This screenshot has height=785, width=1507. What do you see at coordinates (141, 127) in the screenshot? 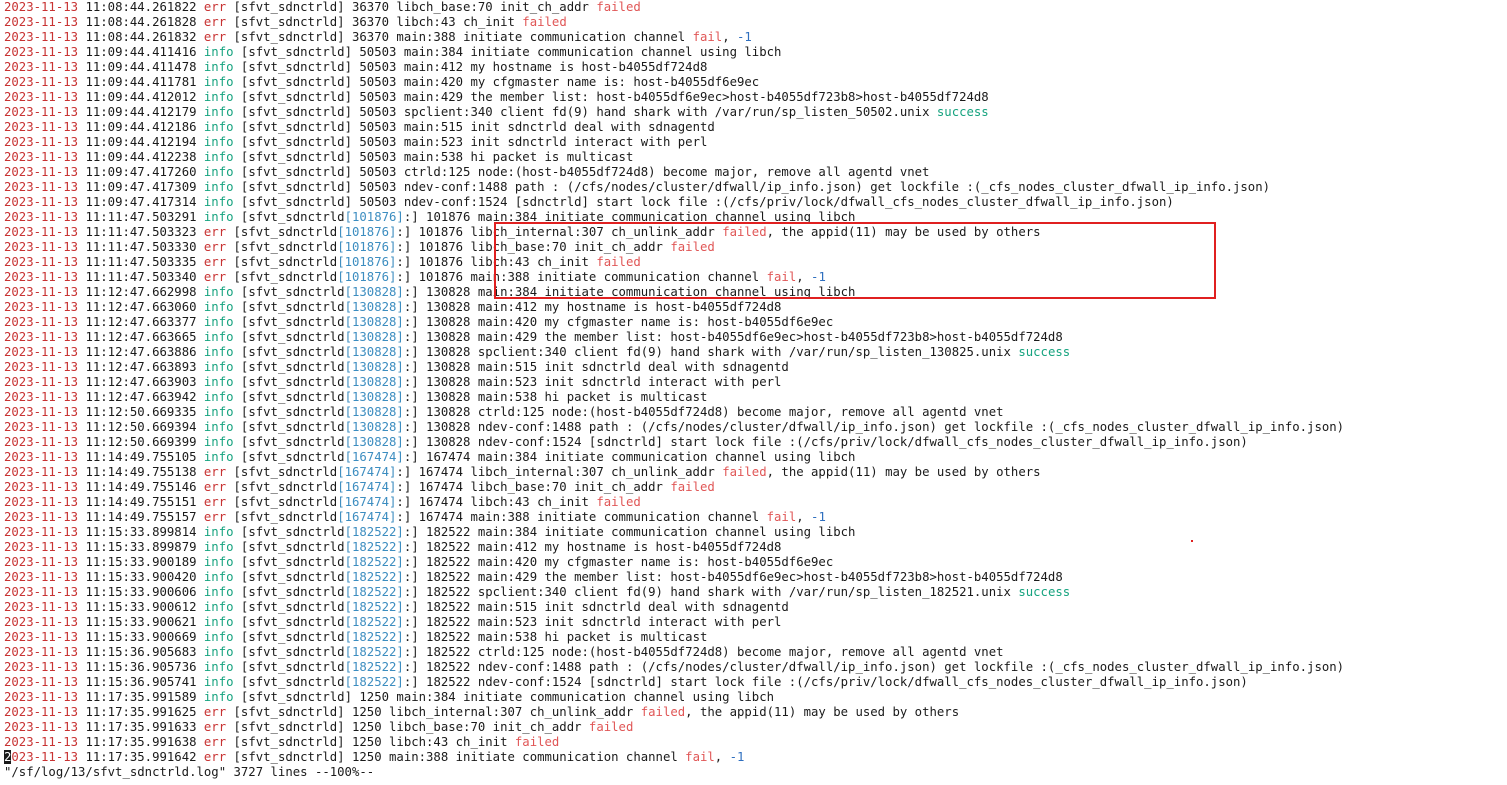
I see `log-time: 11:09:44.412186` at bounding box center [141, 127].